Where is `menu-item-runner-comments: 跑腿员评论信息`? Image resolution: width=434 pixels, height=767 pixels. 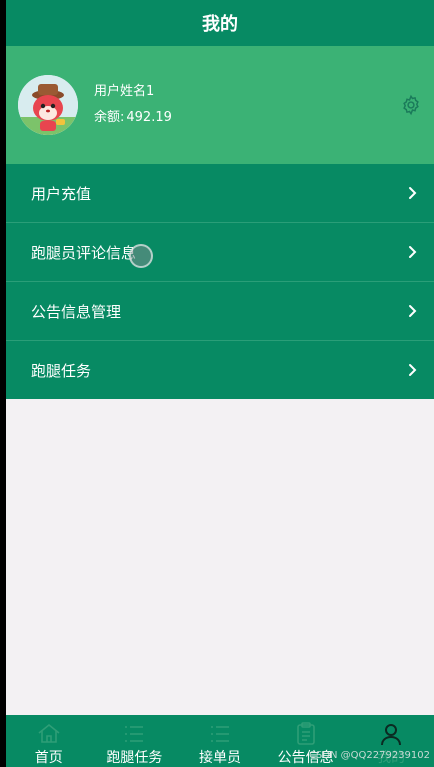
menu-item-runner-comments: 跑腿员评论信息 is located at coordinates (220, 252).